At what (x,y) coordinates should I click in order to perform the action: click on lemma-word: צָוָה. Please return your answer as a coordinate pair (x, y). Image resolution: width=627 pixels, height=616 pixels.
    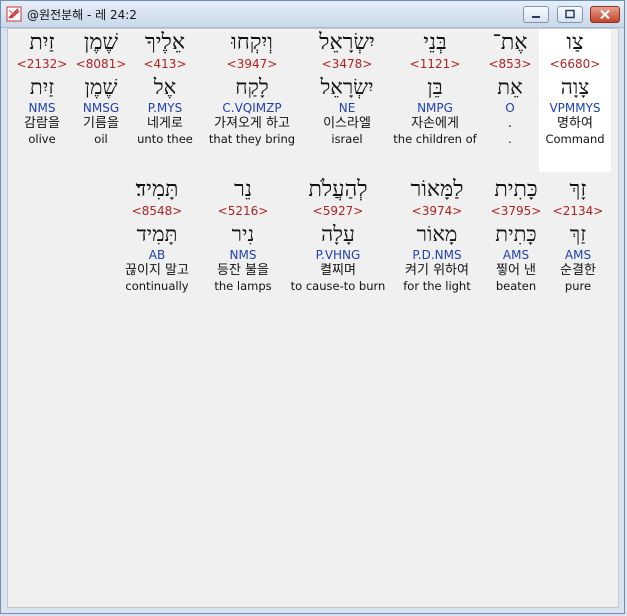
    Looking at the image, I should click on (575, 87).